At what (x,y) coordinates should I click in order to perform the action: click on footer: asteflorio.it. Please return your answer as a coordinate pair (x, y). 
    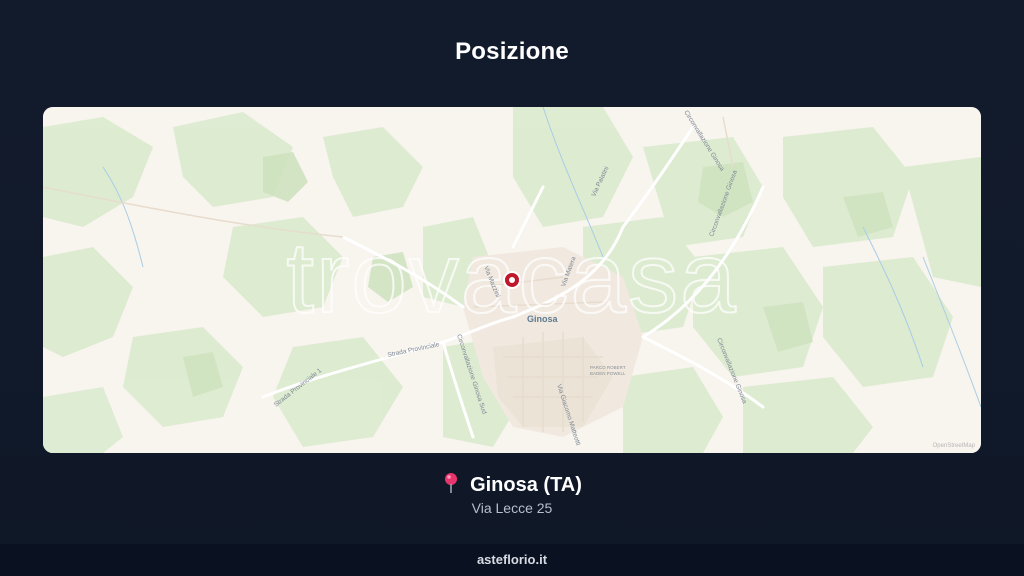
    Looking at the image, I should click on (512, 560).